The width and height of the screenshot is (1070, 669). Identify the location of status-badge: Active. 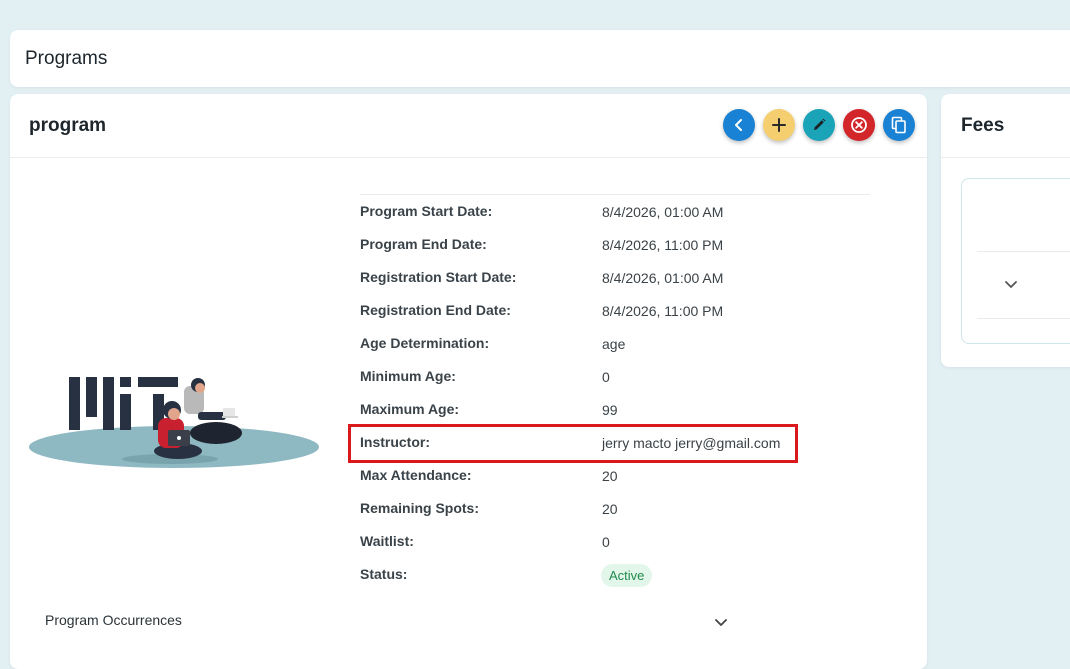
(627, 575).